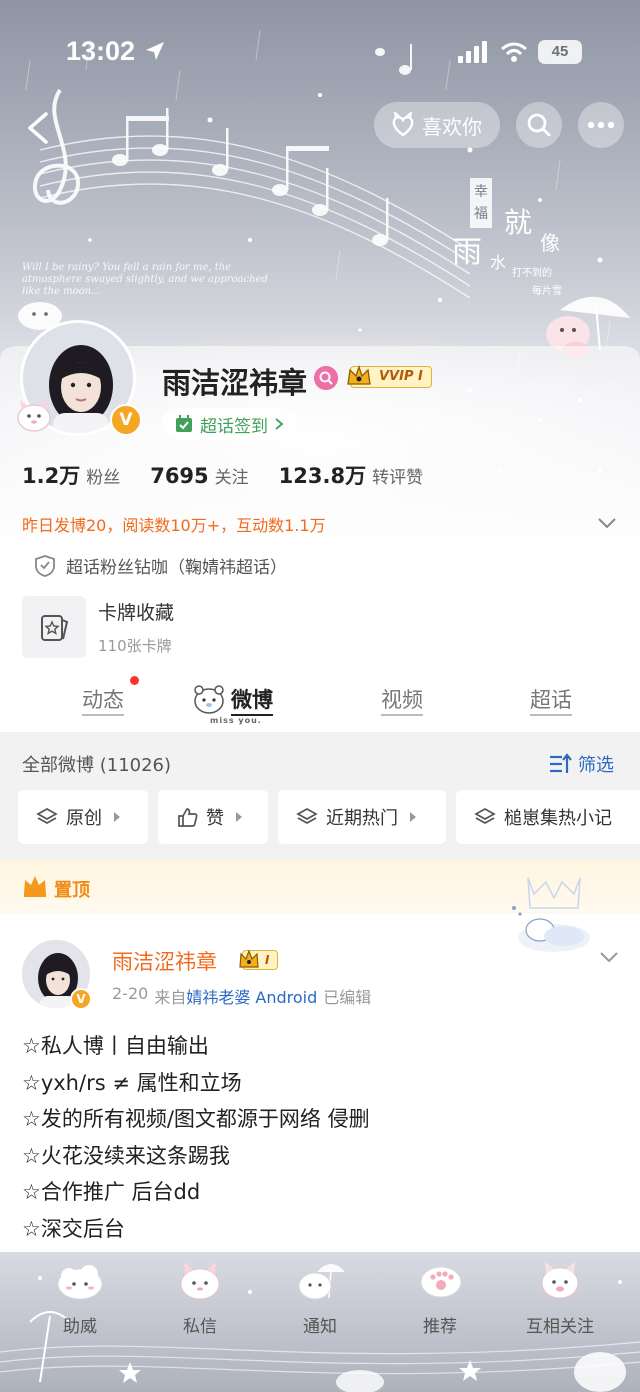 The height and width of the screenshot is (1392, 640). Describe the element at coordinates (481, 192) in the screenshot. I see `art-char: 幸` at that location.